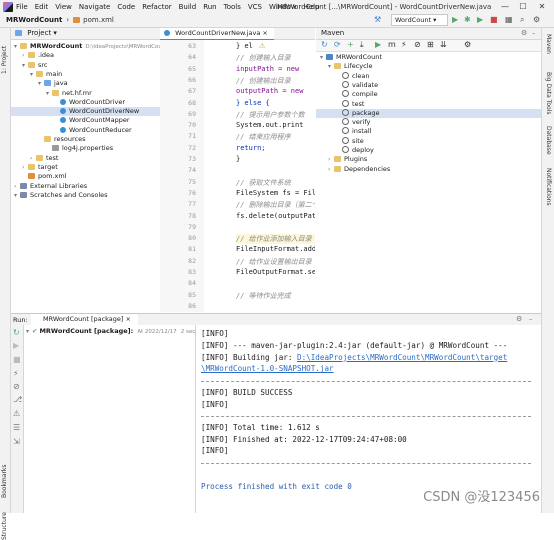  What do you see at coordinates (42, 33) in the screenshot?
I see `project-panel-title: Project ▾` at bounding box center [42, 33].